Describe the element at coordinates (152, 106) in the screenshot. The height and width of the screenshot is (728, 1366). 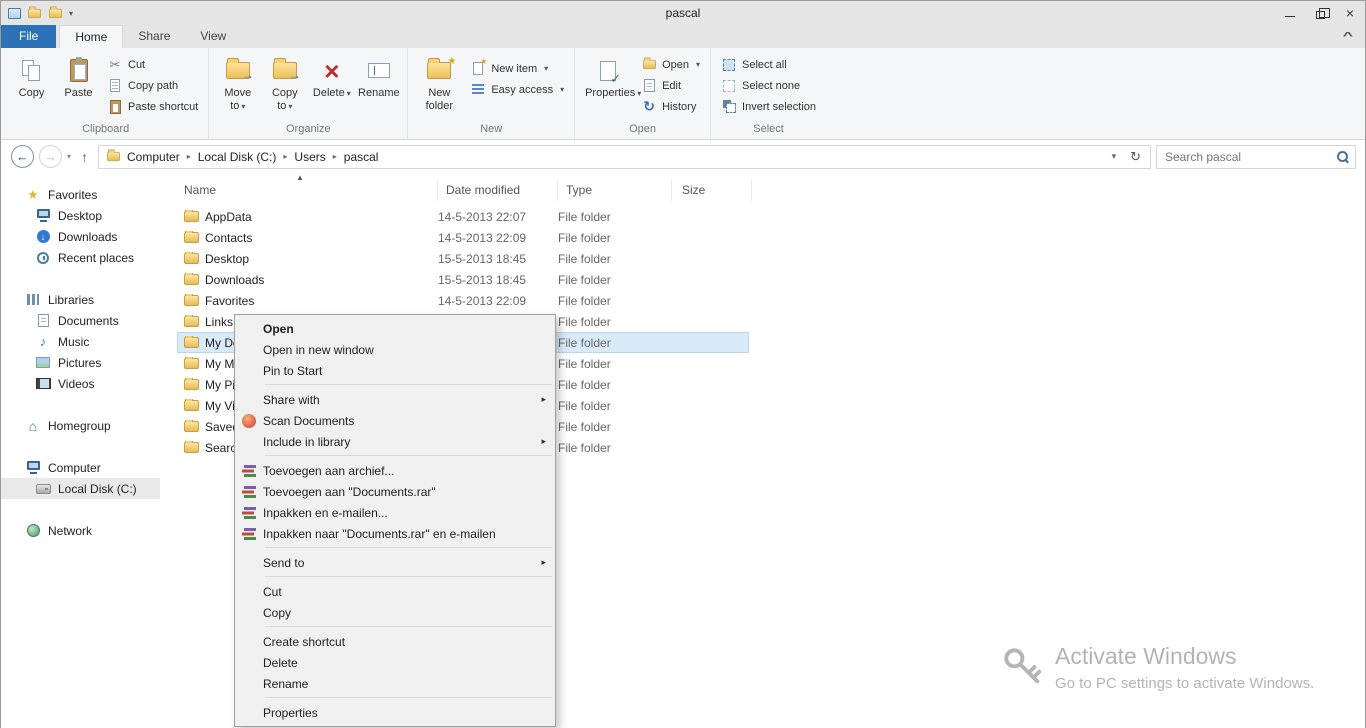
I see `paste-shortcut-button: Paste shortcut` at that location.